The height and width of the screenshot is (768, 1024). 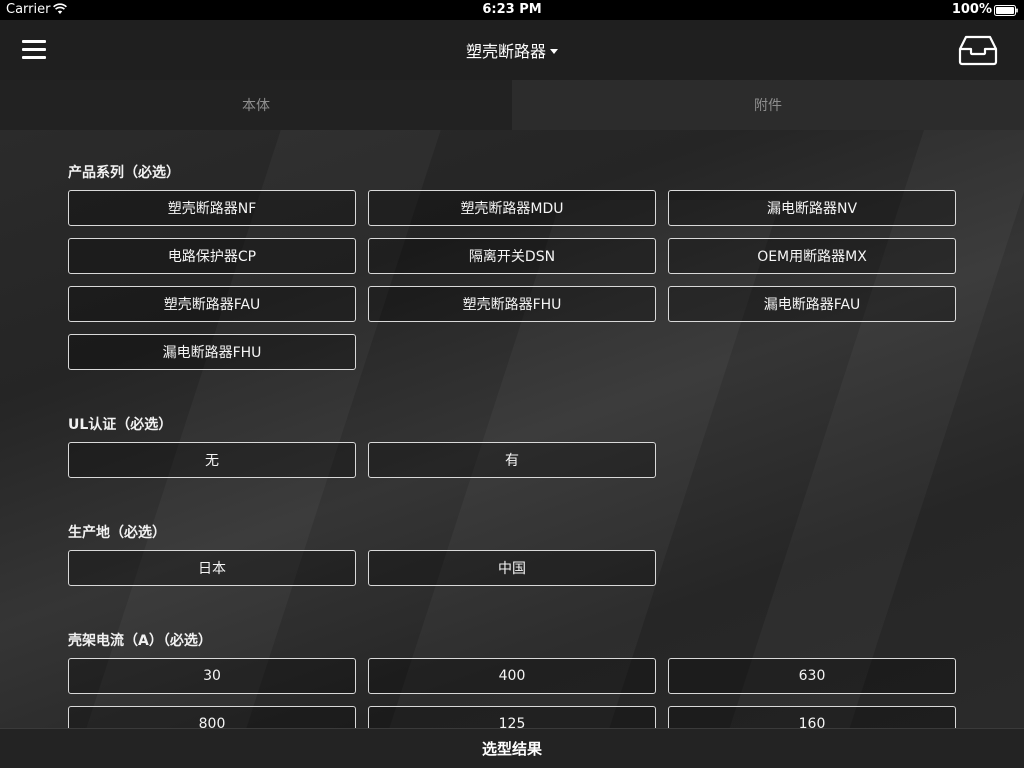 I want to click on nav-title-container: 塑壳断路器, so click(x=512, y=50).